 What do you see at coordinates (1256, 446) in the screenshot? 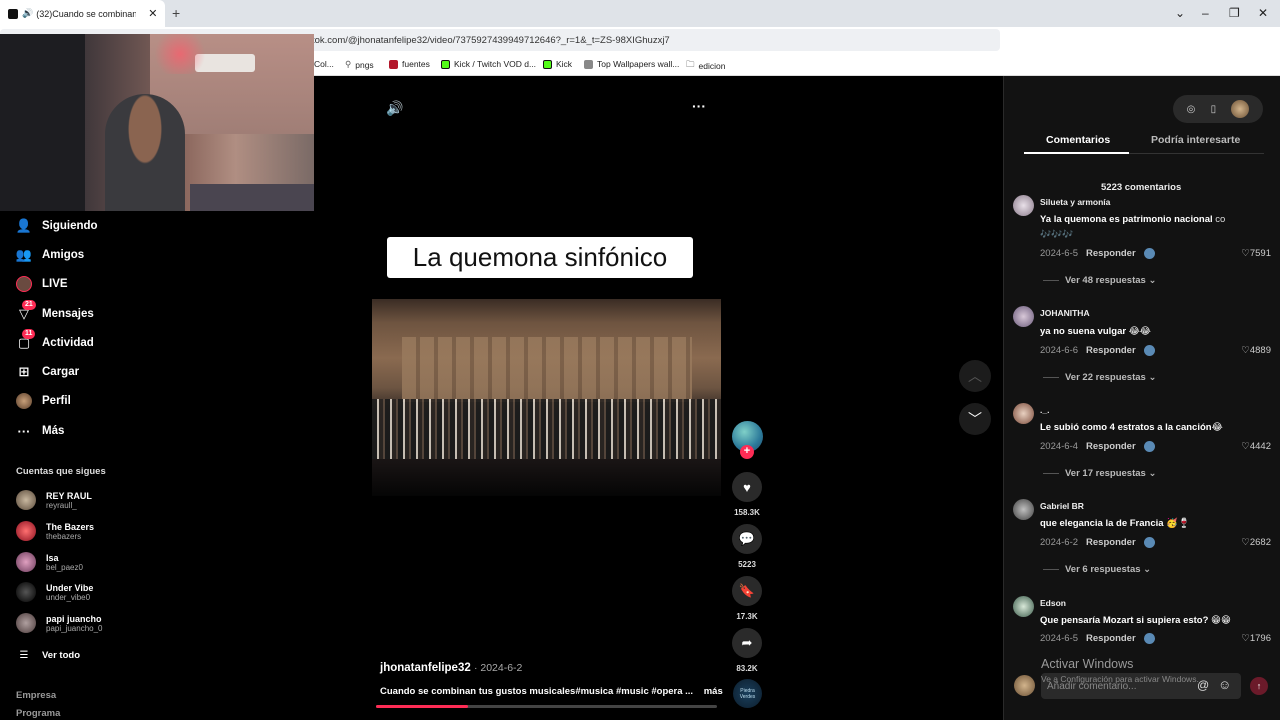
I see `comment-like: ♡4442` at bounding box center [1256, 446].